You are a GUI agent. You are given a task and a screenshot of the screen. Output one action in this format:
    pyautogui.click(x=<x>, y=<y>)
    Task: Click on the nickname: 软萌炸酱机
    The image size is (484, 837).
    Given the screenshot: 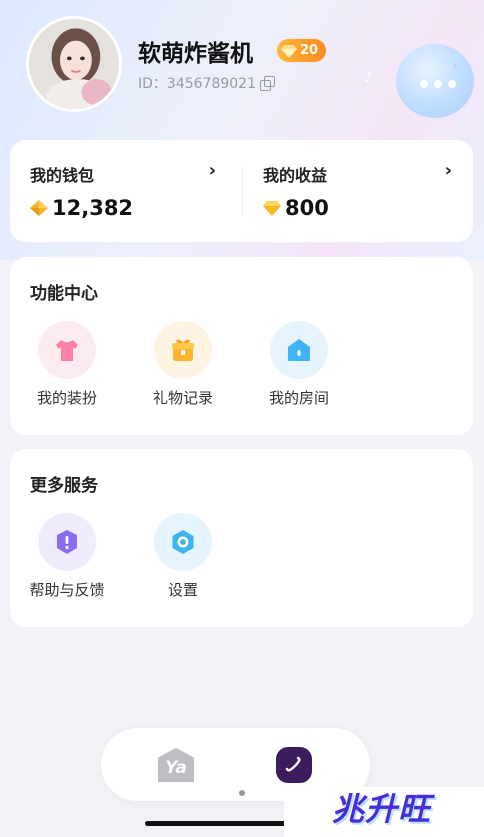 What is the action you would take?
    pyautogui.click(x=195, y=54)
    